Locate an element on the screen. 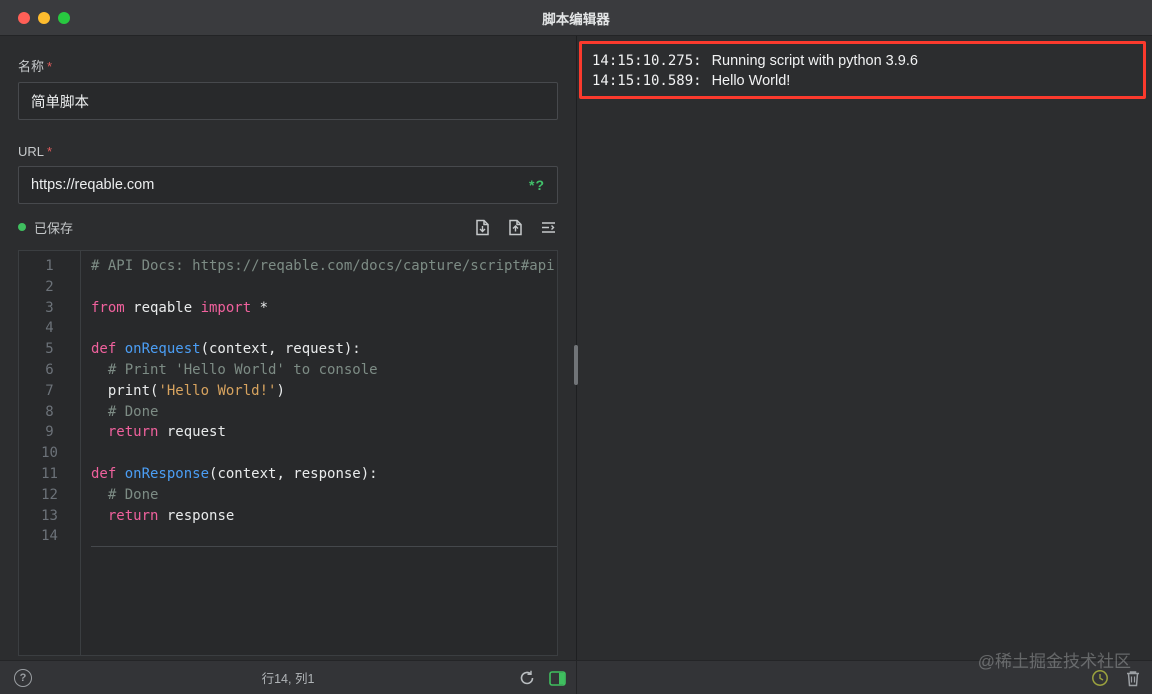 The image size is (1152, 694). status-bar: ? 行14, 列1 is located at coordinates (576, 677).